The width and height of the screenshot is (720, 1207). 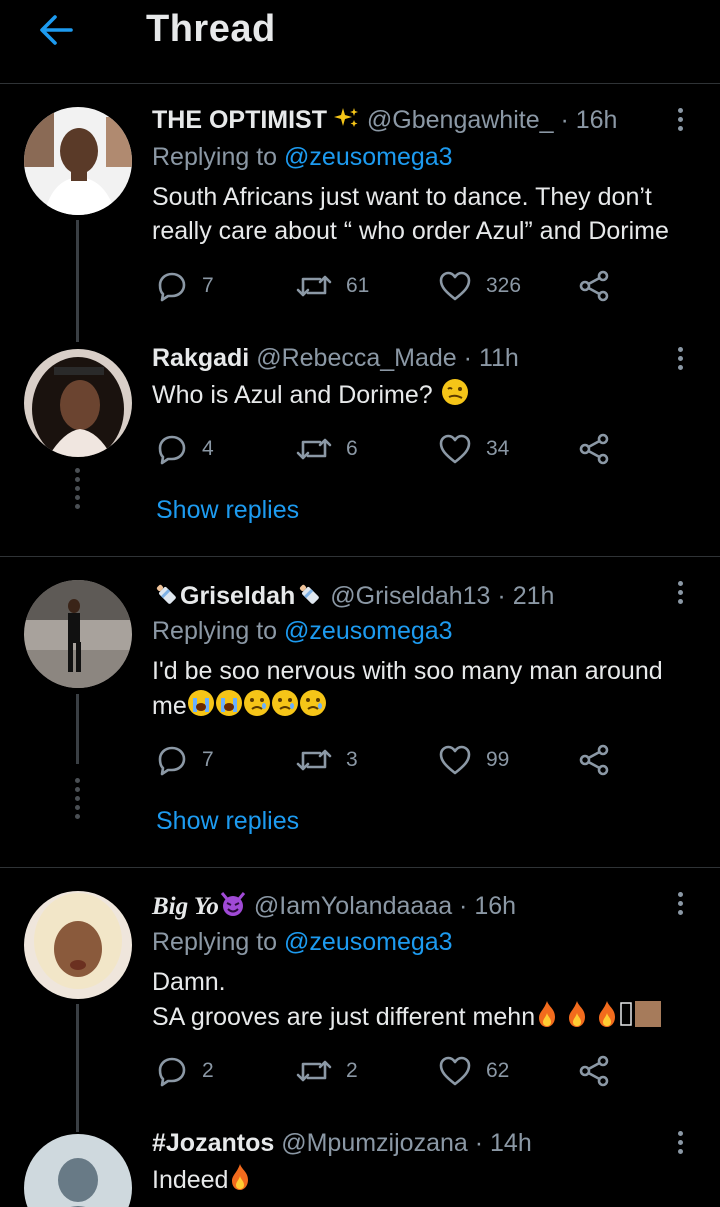 I want to click on timestamp: · 14h, so click(x=503, y=1143).